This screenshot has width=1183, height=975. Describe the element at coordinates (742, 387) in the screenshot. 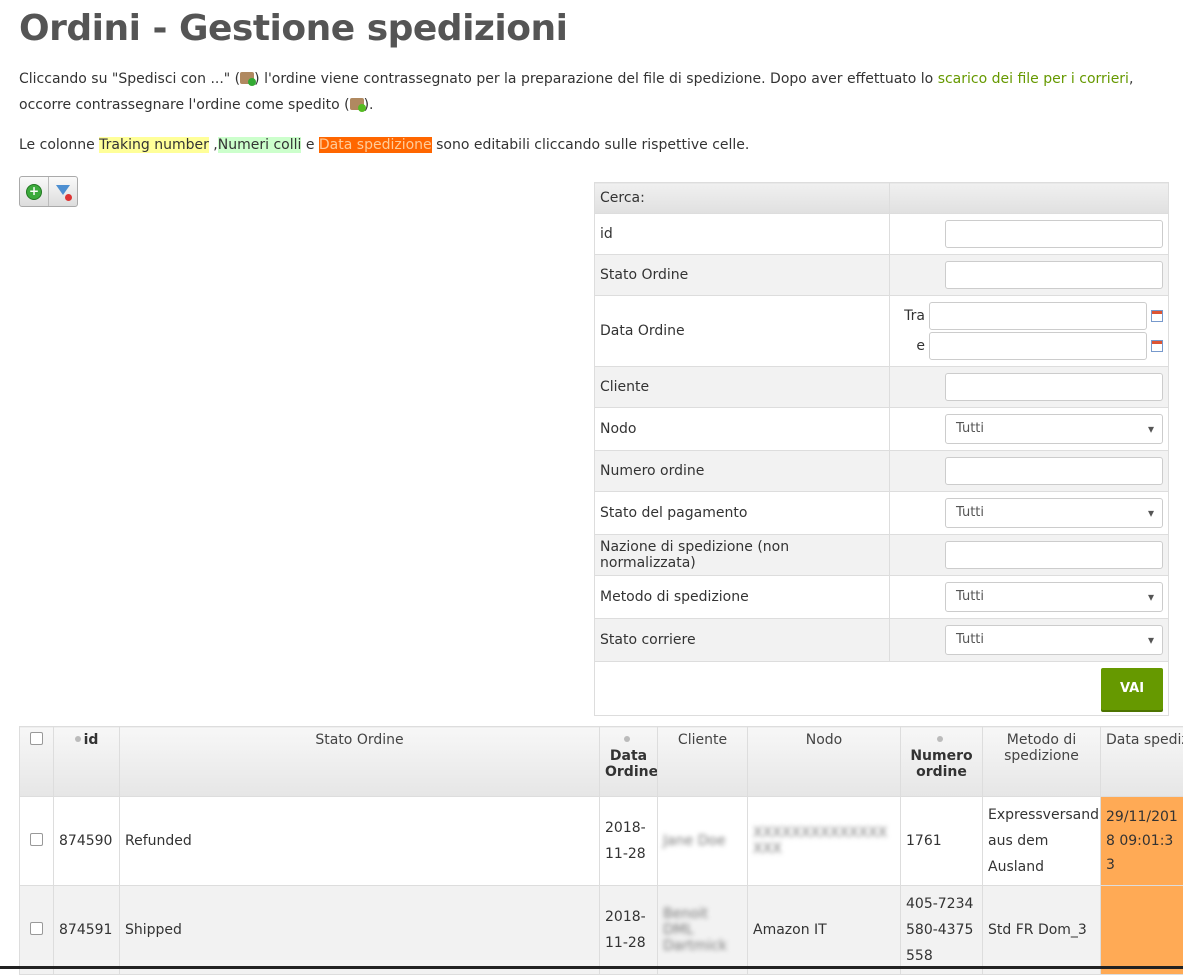

I see `search-label-cliente: Cliente` at that location.